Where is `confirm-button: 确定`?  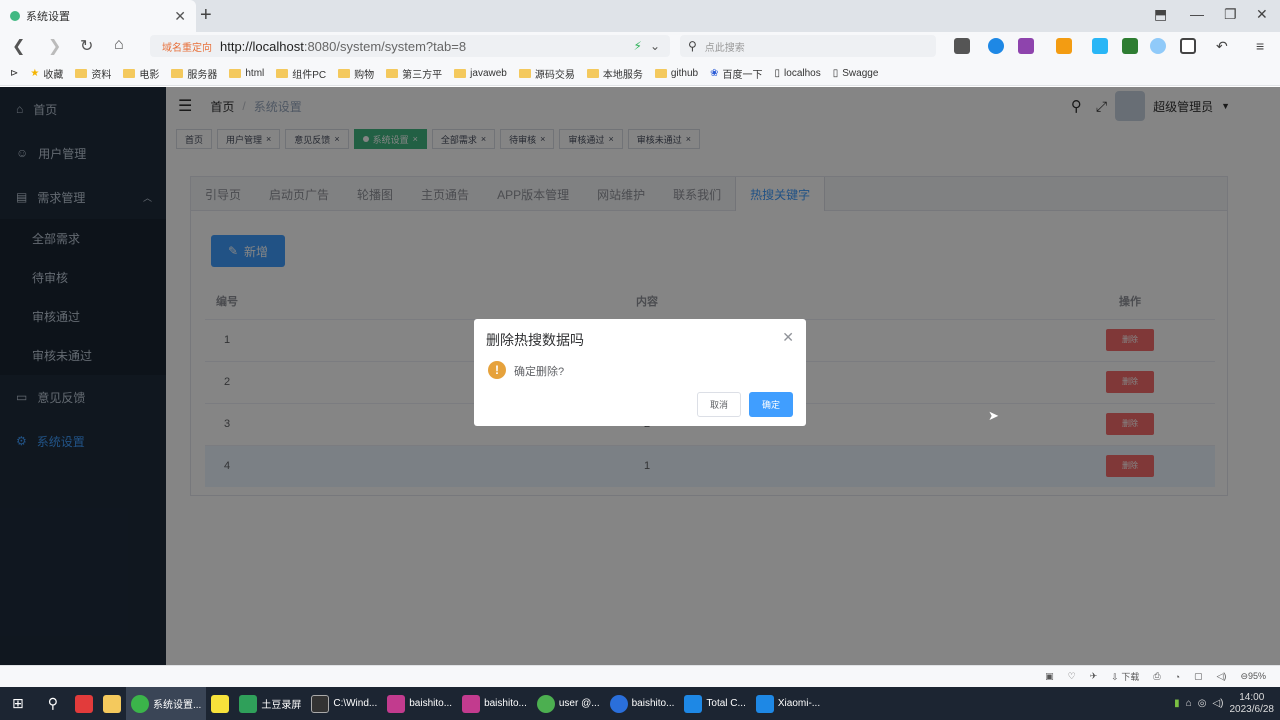 confirm-button: 确定 is located at coordinates (771, 404).